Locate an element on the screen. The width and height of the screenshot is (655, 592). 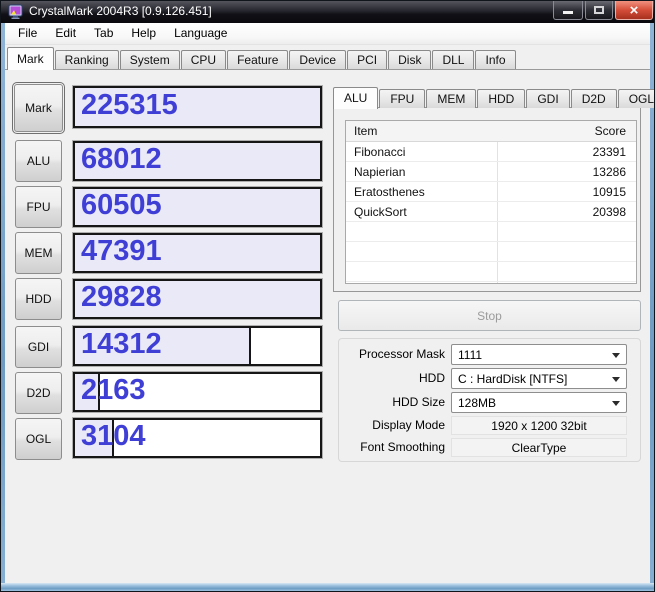
fpu-button: FPU is located at coordinates (38, 207).